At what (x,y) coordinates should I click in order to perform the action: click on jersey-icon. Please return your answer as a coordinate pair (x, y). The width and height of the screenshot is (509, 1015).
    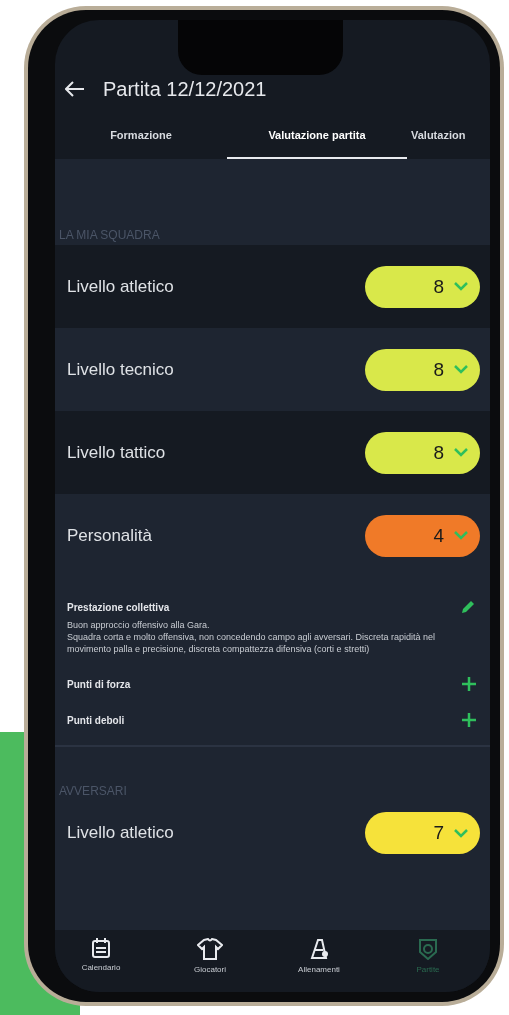
    Looking at the image, I should click on (210, 949).